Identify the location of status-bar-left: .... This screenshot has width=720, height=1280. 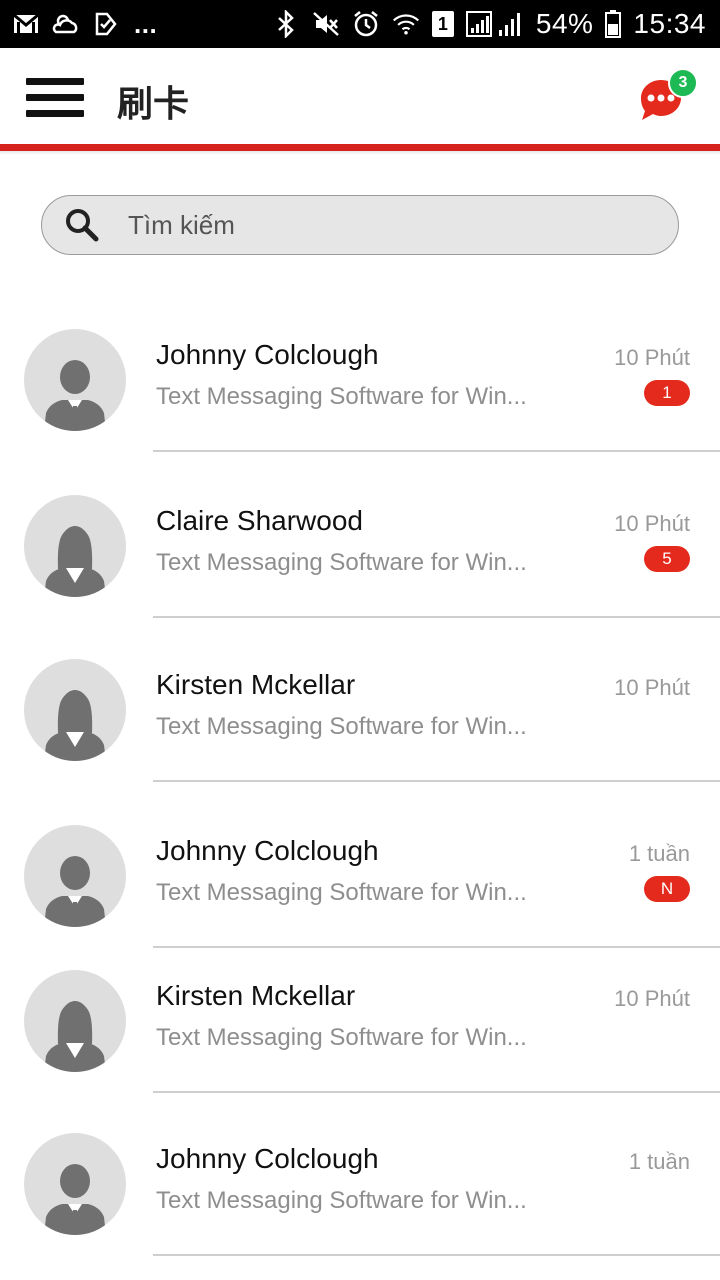
(84, 24).